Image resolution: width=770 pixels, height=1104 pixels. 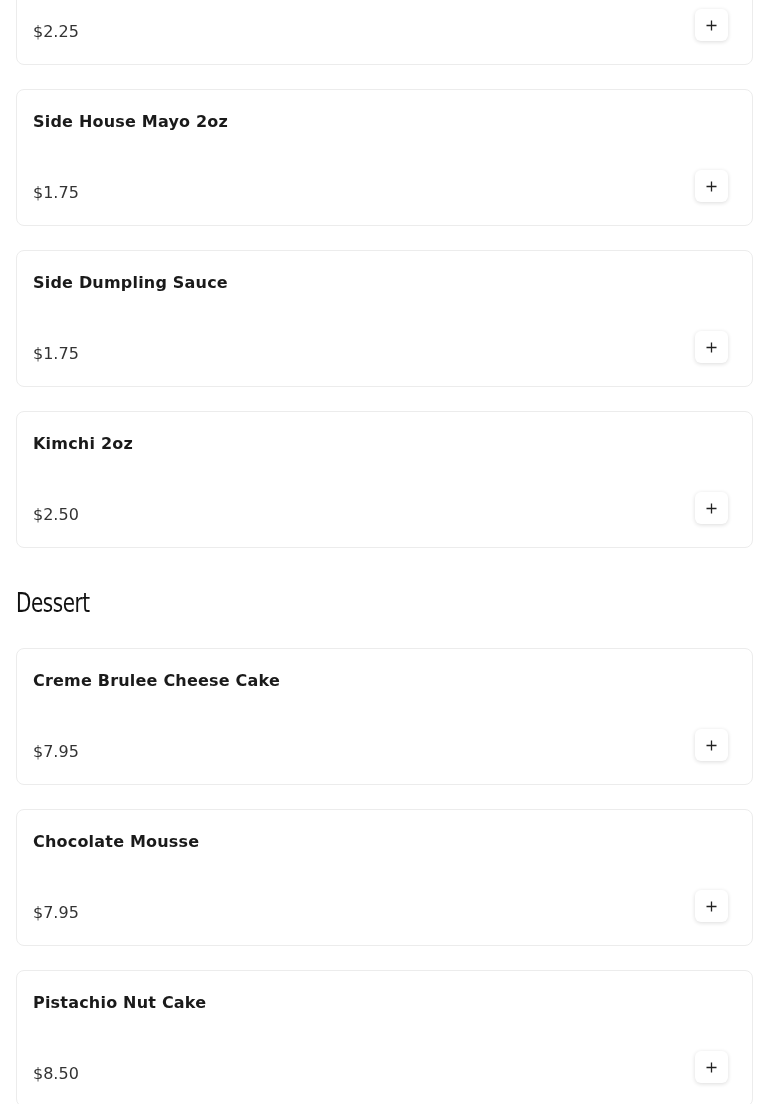 What do you see at coordinates (56, 1074) in the screenshot?
I see `item-price: $8.50` at bounding box center [56, 1074].